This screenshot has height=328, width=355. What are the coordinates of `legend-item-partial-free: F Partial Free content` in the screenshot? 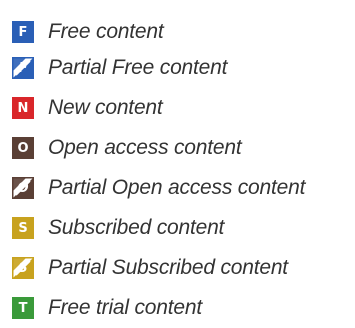 It's located at (158, 68).